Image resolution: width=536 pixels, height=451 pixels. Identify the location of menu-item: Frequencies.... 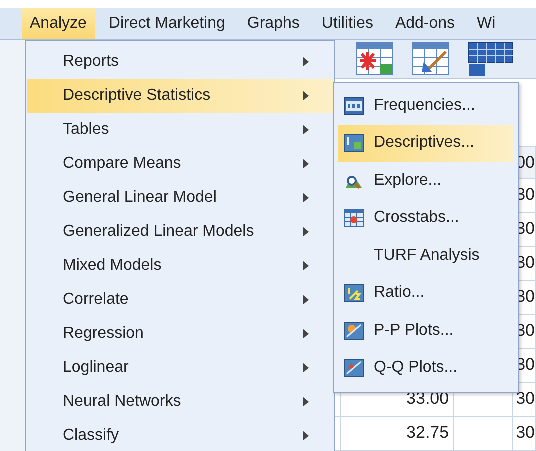
(426, 105).